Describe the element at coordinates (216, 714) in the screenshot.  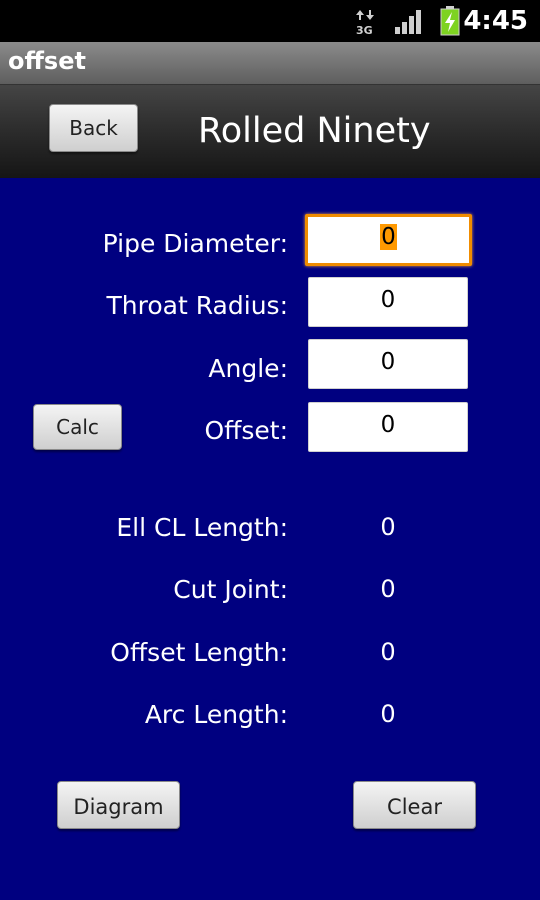
I see `arc-length-label: Arc Length:` at that location.